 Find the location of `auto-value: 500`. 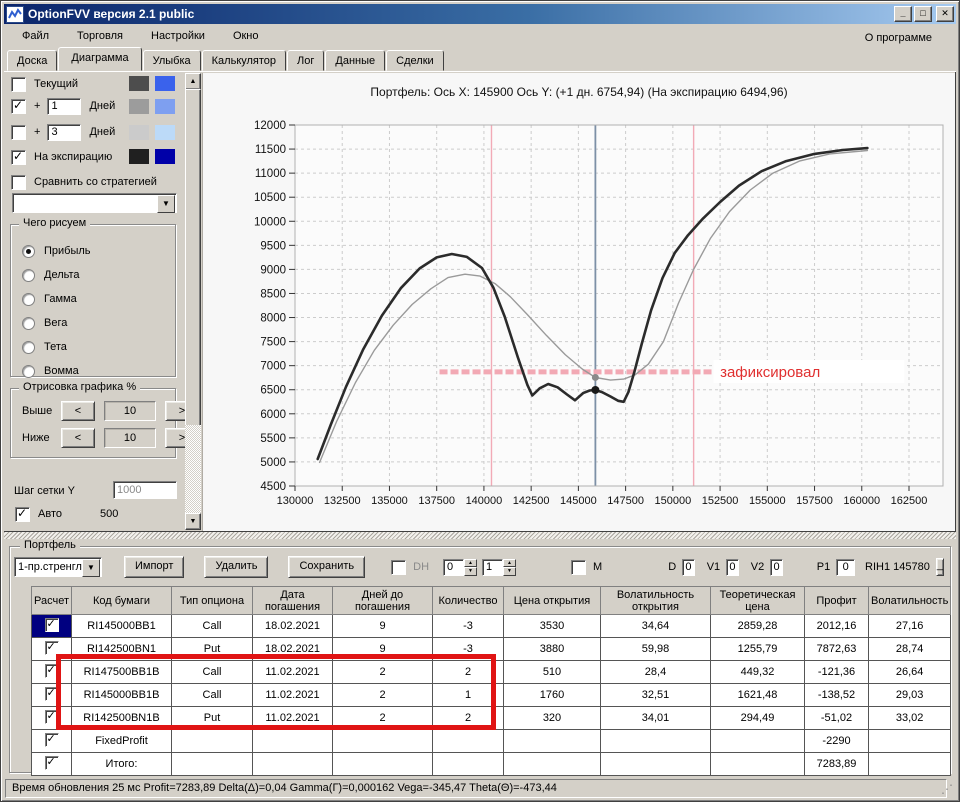

auto-value: 500 is located at coordinates (109, 514).